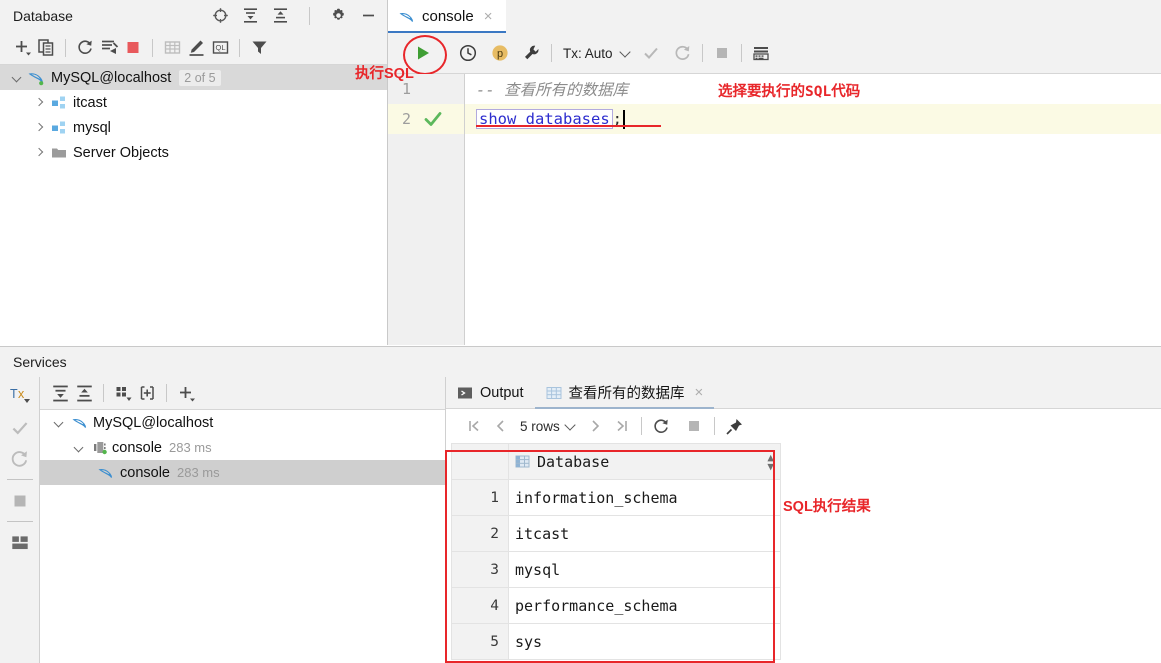 This screenshot has height=663, width=1161. Describe the element at coordinates (651, 53) in the screenshot. I see `commit-check-icon` at that location.